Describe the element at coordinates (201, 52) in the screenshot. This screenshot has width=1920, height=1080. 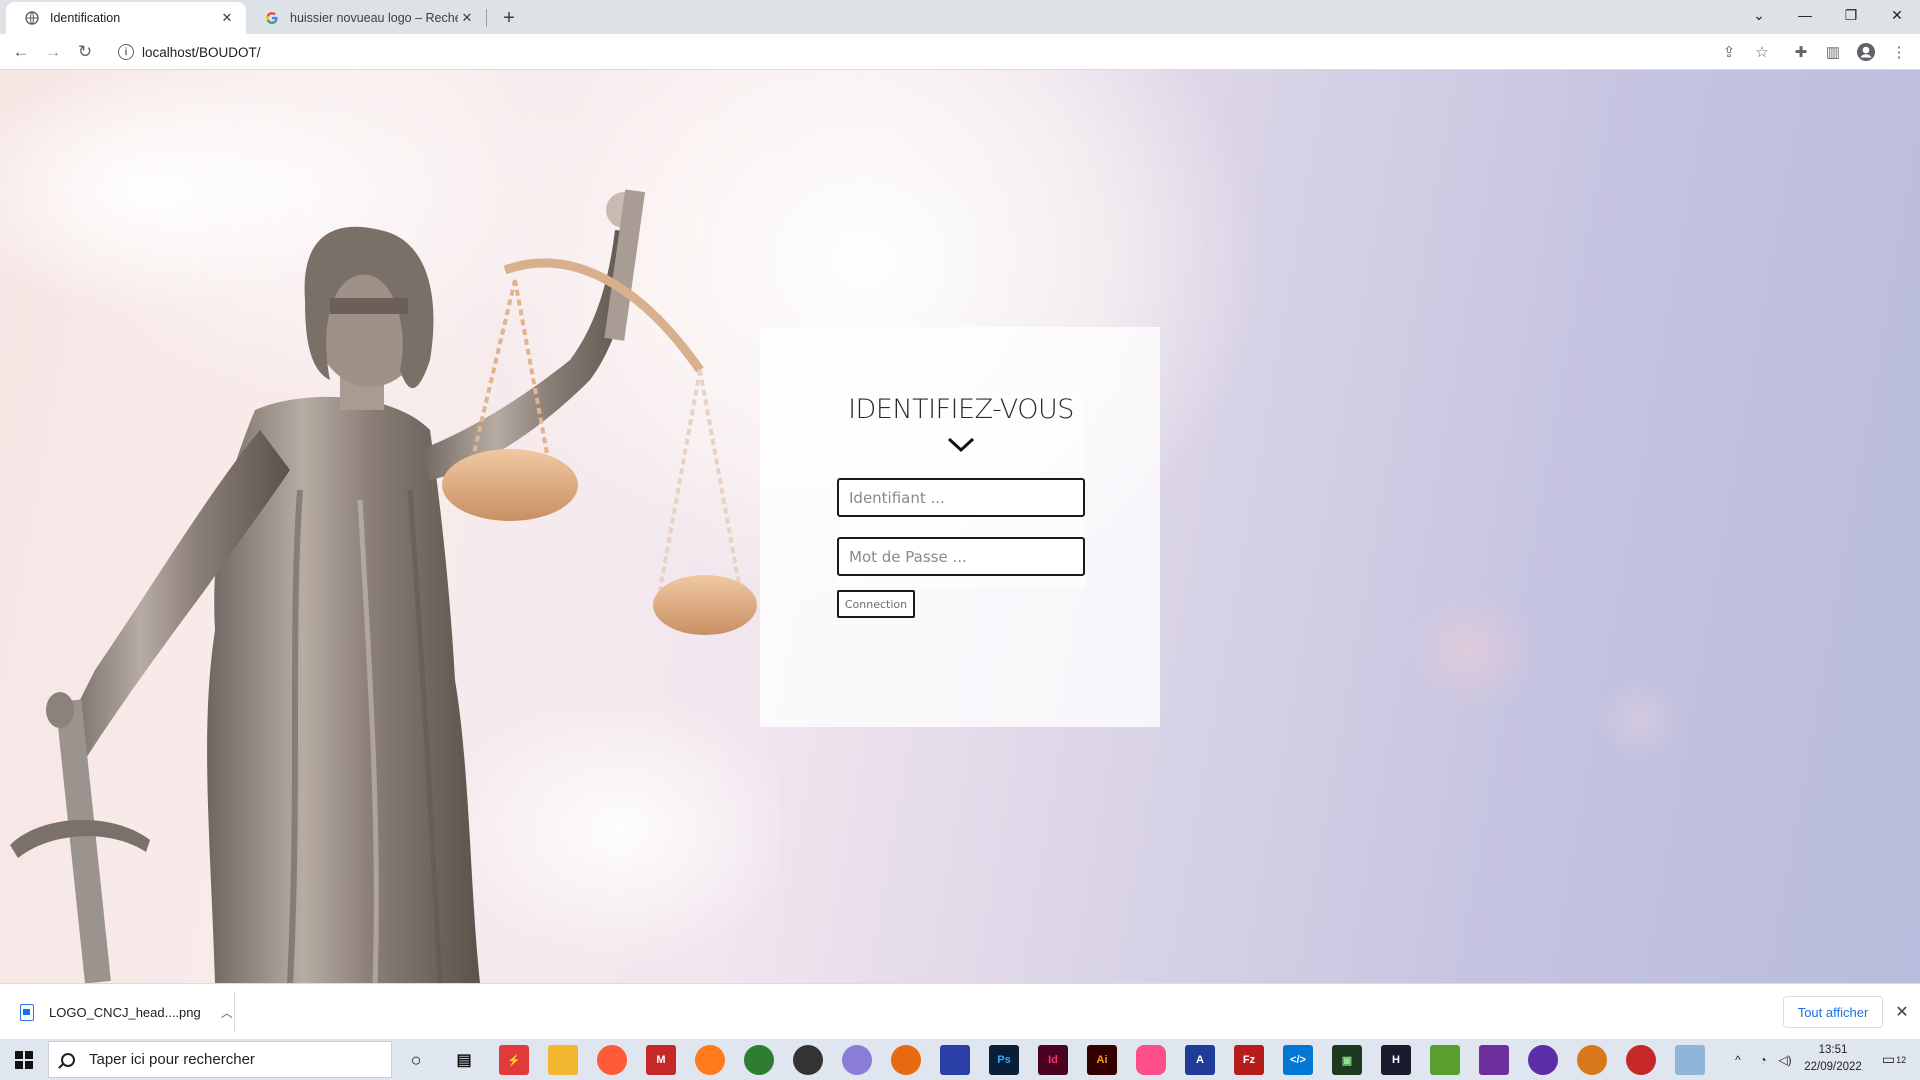
I see `address-url: localhost/BOUDOT/` at that location.